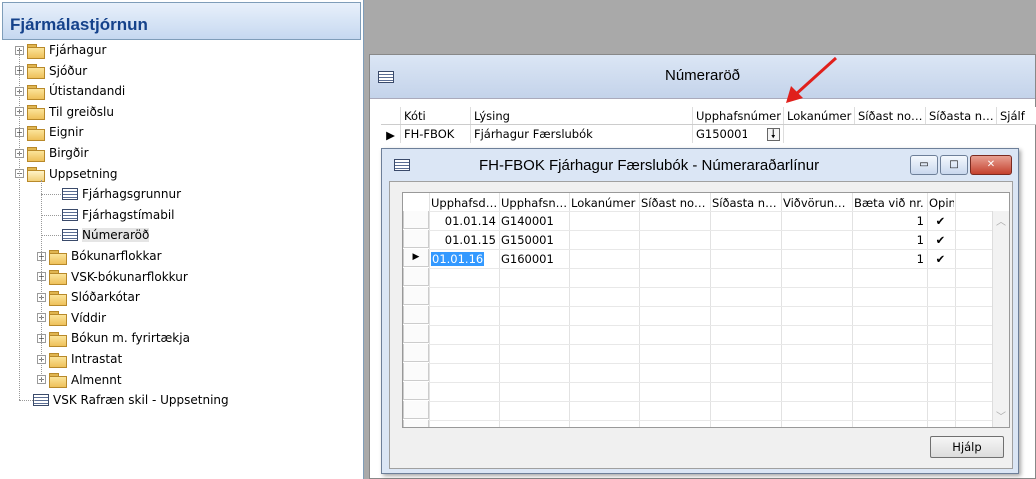 The width and height of the screenshot is (1036, 479). What do you see at coordinates (924, 165) in the screenshot?
I see `minimize-button: ▭` at bounding box center [924, 165].